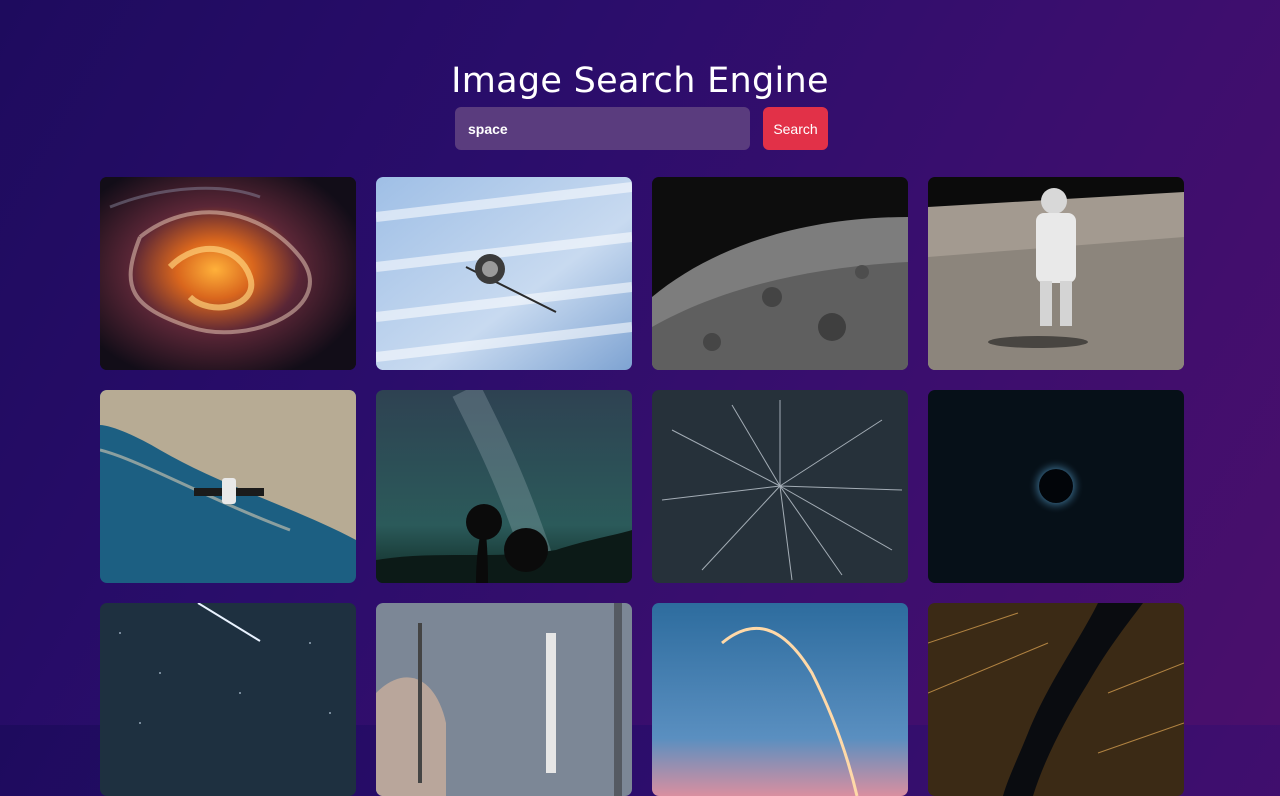 Image resolution: width=1280 pixels, height=796 pixels. What do you see at coordinates (228, 273) in the screenshot?
I see `result-image-nebula` at bounding box center [228, 273].